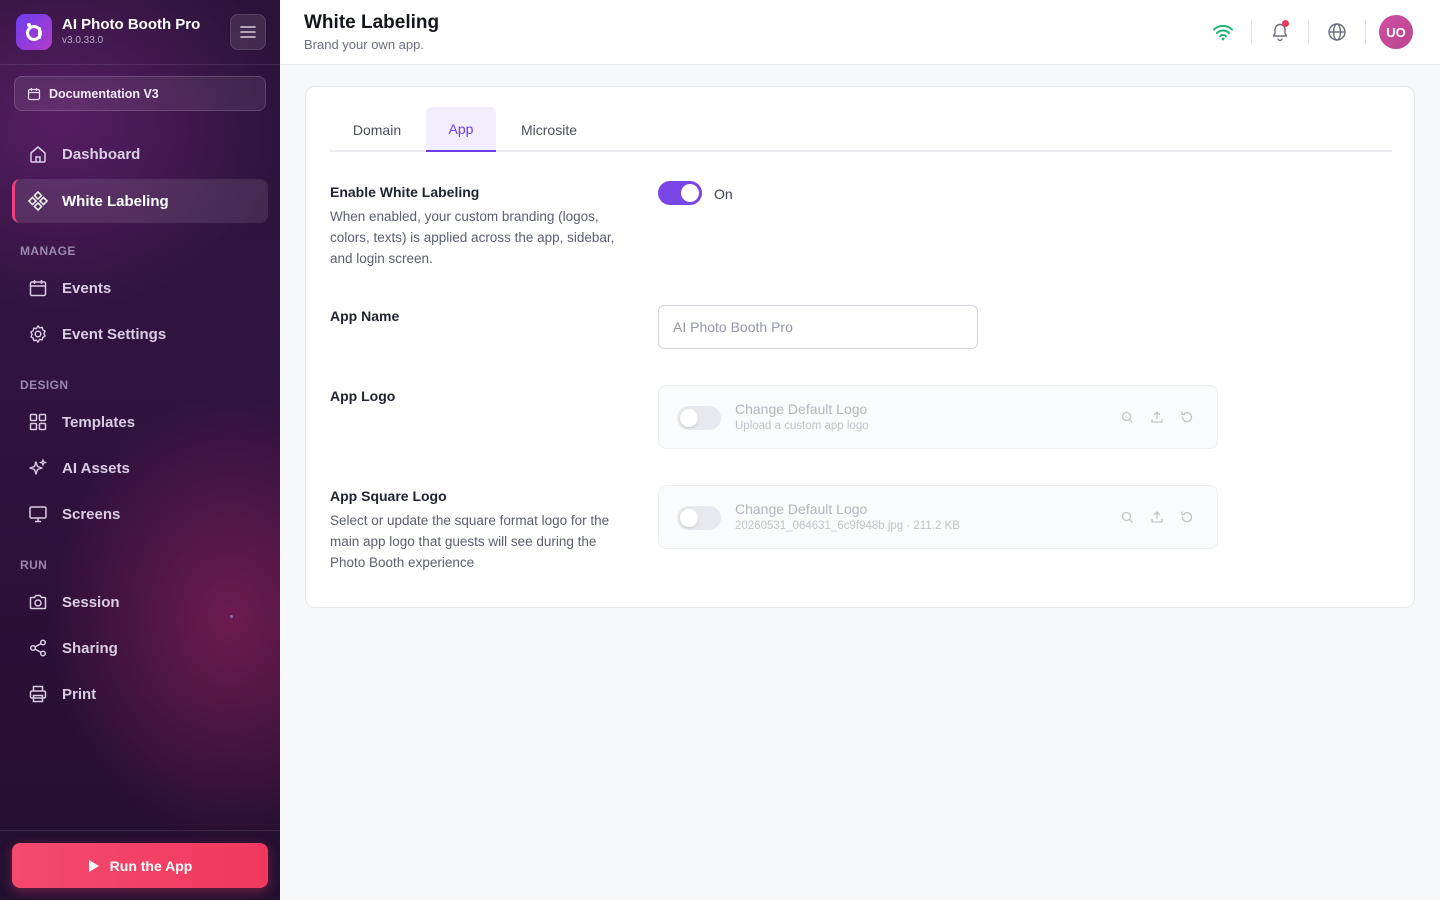  I want to click on section-title-design: DESIGN, so click(44, 385).